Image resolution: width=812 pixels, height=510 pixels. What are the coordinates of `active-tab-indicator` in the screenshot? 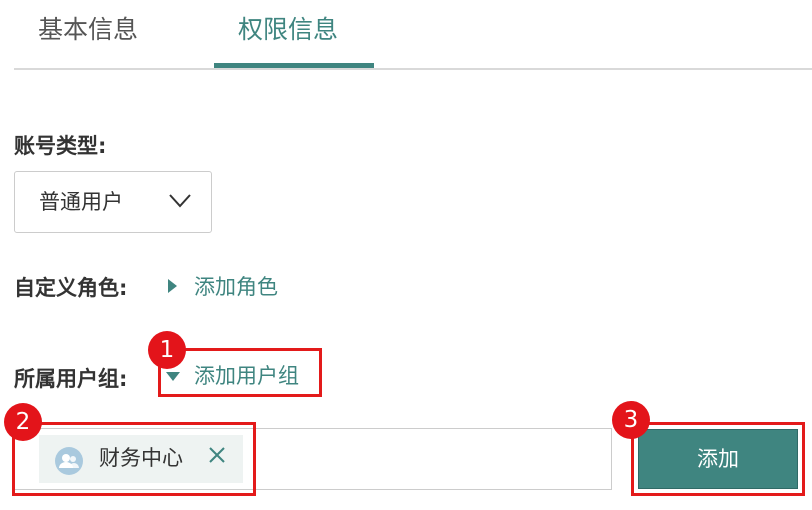 It's located at (294, 65).